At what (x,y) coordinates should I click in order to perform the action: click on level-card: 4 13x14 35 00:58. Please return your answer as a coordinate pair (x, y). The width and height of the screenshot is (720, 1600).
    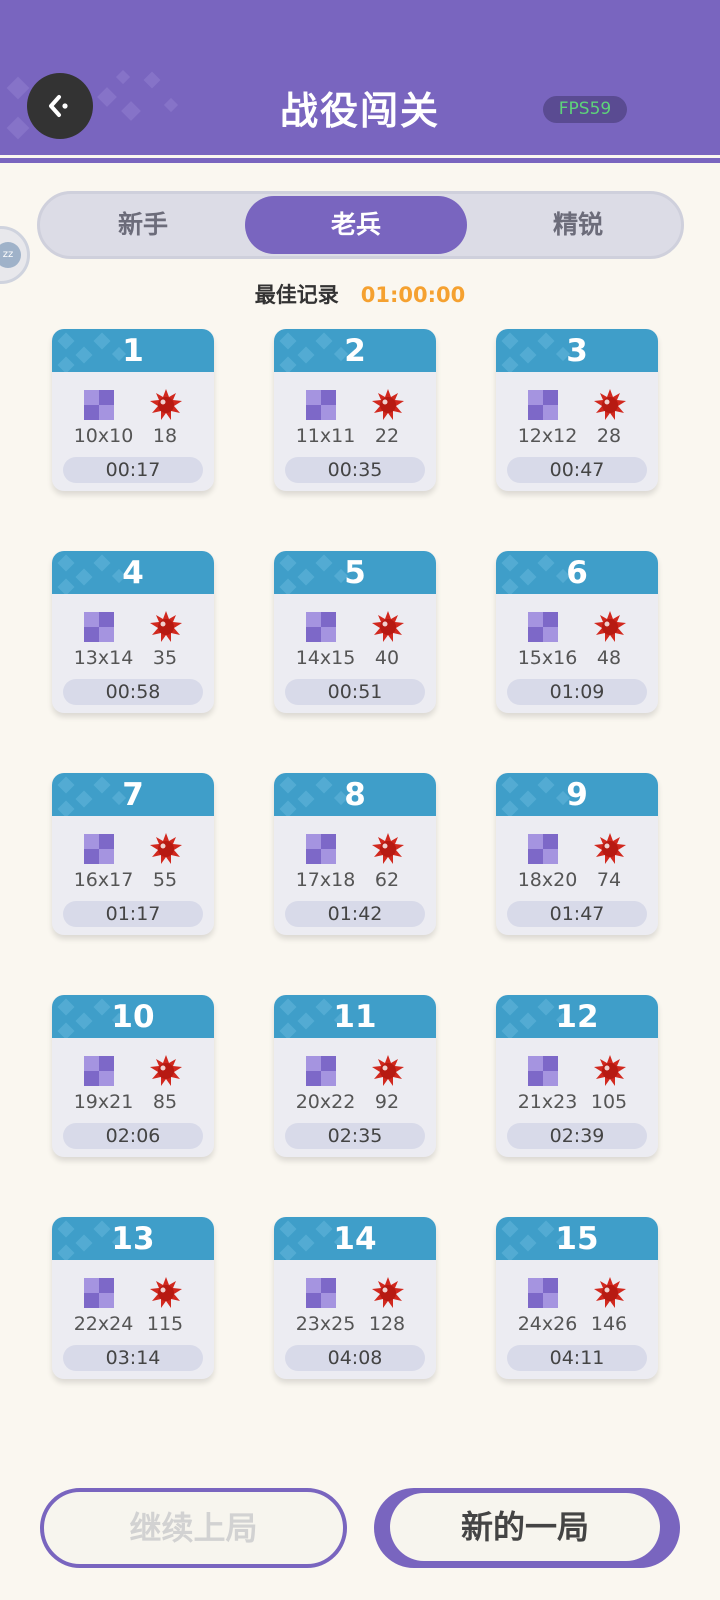
    Looking at the image, I should click on (133, 632).